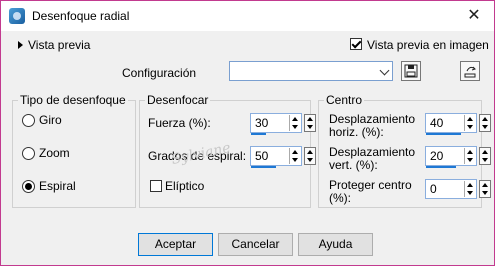 The image size is (495, 266). Describe the element at coordinates (443, 134) in the screenshot. I see `horiz-slider` at that location.